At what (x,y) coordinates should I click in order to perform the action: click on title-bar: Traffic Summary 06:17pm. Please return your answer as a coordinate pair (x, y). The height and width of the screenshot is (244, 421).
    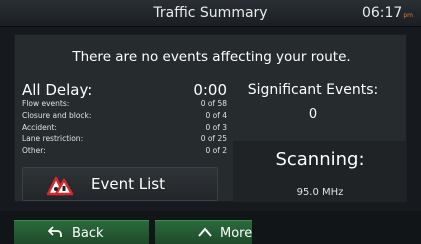
    Looking at the image, I should click on (210, 13).